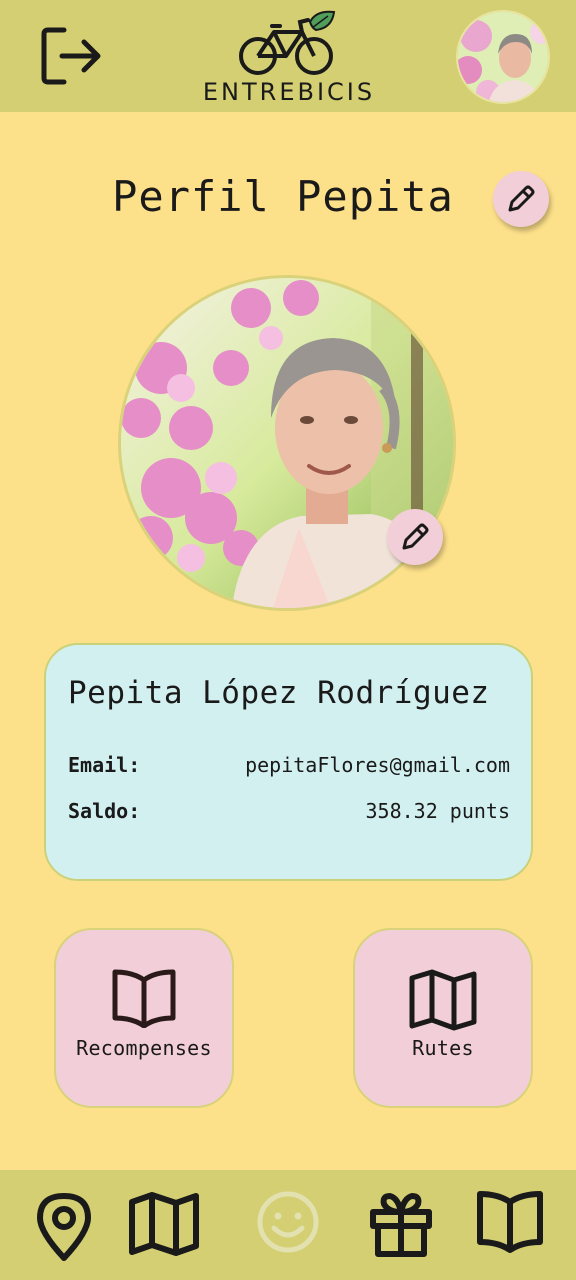 Image resolution: width=576 pixels, height=1280 pixels. I want to click on full-name: Pepita López Rodríguez, so click(279, 693).